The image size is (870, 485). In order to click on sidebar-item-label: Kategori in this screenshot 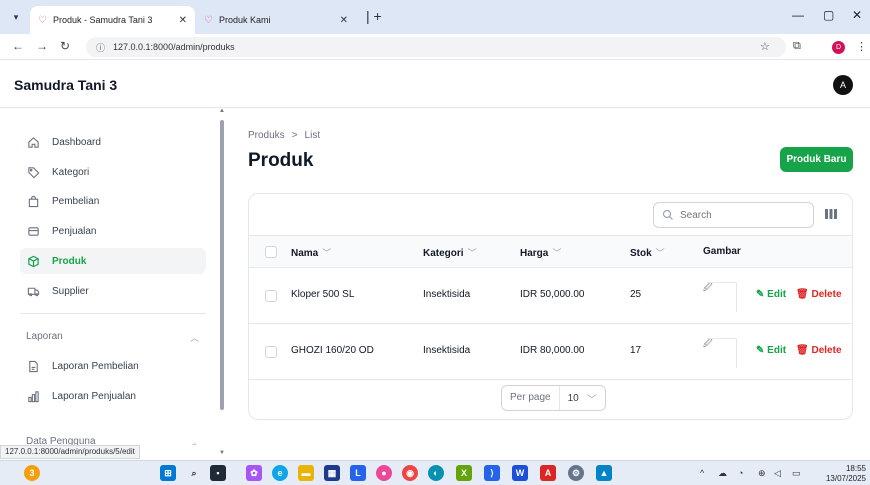, I will do `click(71, 172)`.